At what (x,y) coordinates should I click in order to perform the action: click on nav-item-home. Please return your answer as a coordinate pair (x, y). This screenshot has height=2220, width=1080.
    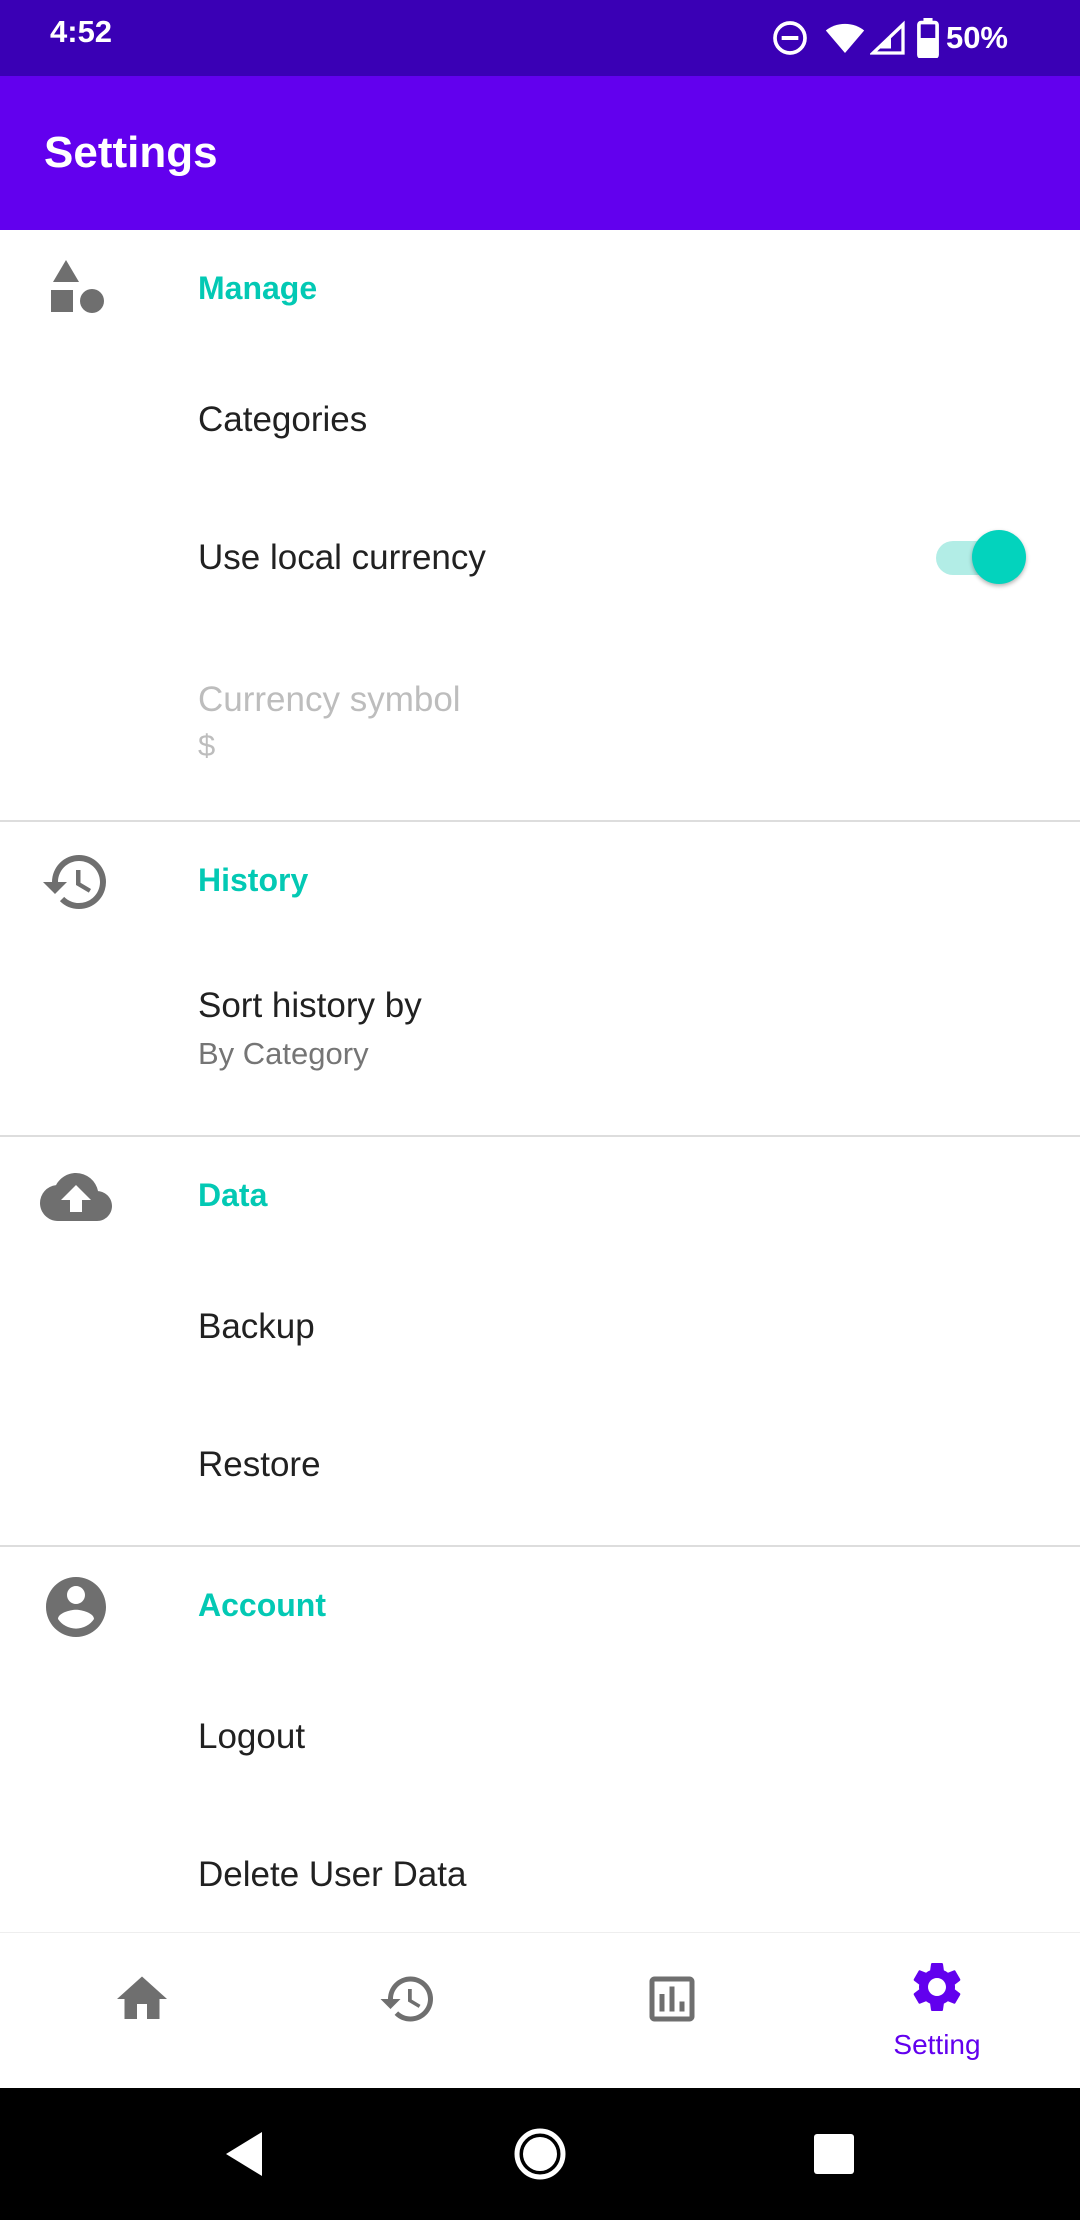
    Looking at the image, I should click on (142, 2011).